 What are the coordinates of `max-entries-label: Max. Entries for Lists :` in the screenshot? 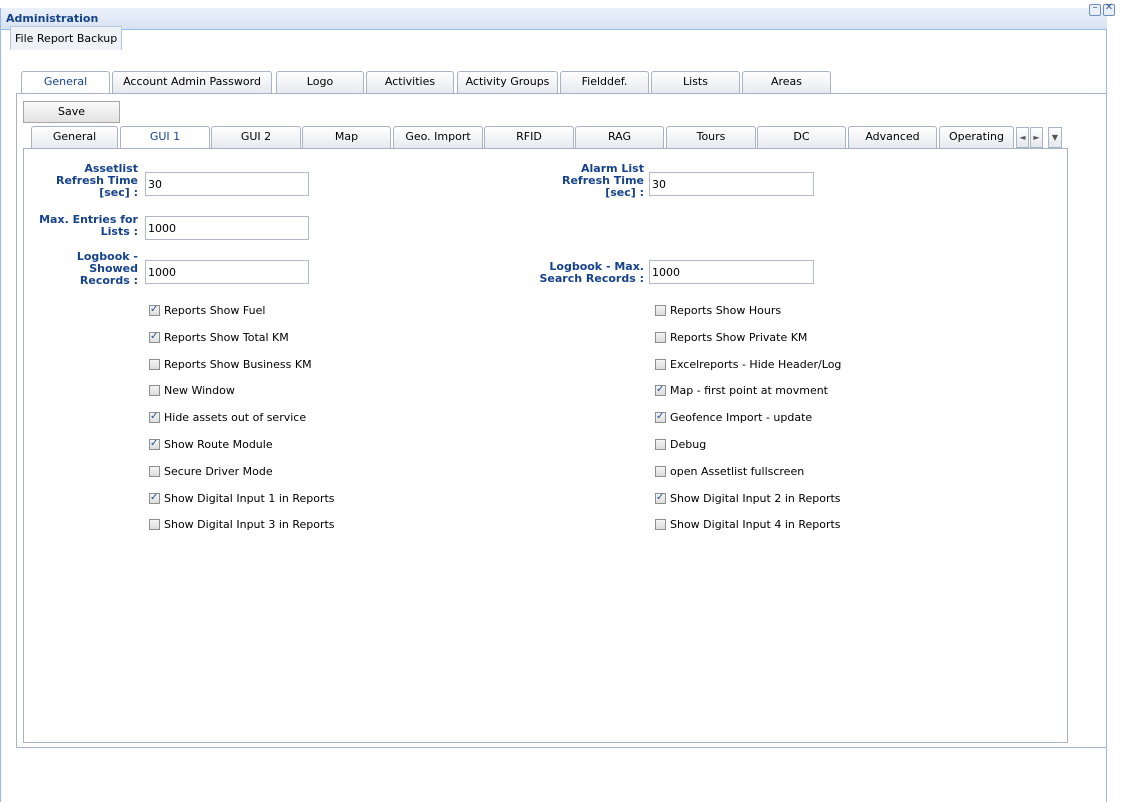 It's located at (88, 225).